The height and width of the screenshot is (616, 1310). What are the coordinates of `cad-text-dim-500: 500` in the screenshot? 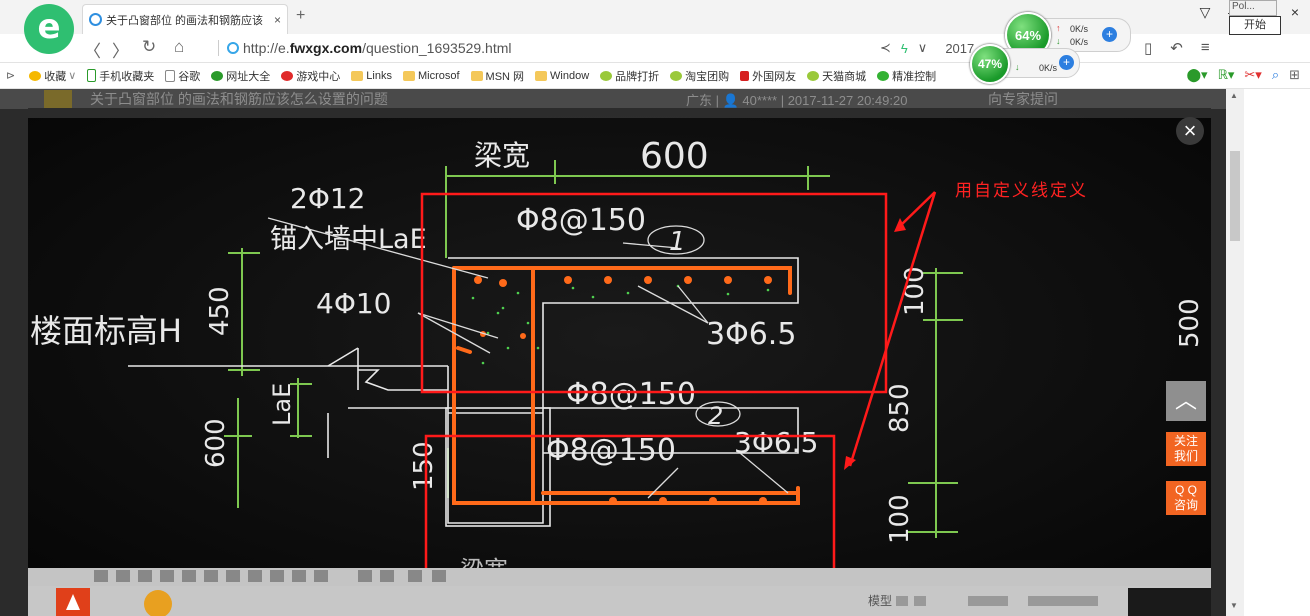 It's located at (1190, 323).